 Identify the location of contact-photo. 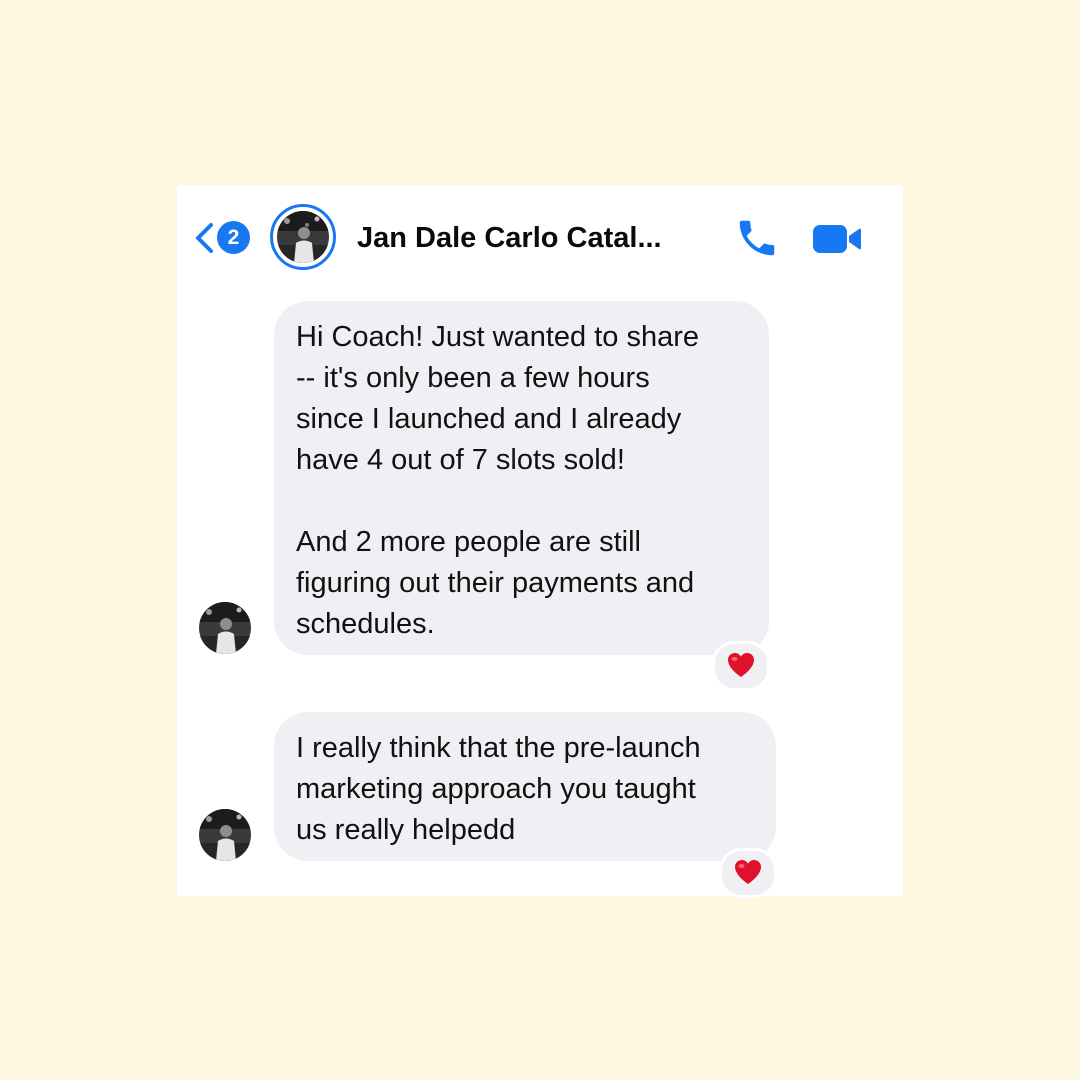
(303, 237).